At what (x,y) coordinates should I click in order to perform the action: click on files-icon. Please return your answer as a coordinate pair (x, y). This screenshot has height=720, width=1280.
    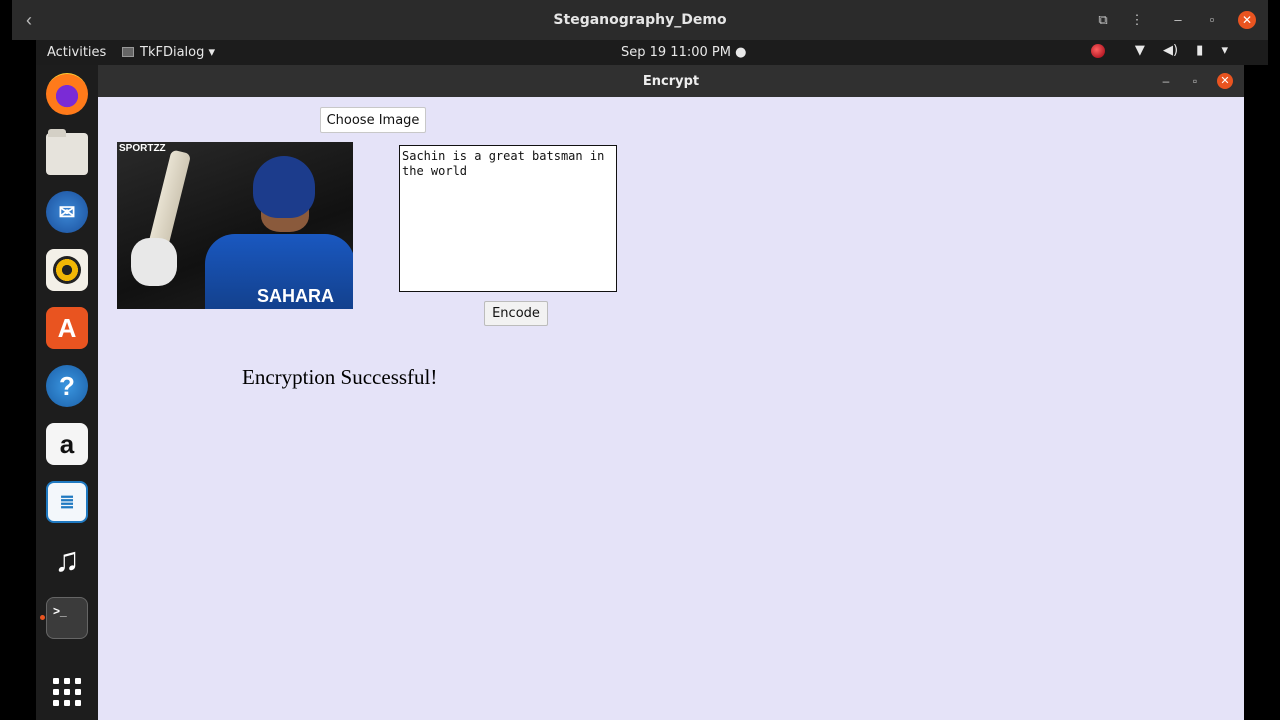
    Looking at the image, I should click on (67, 152).